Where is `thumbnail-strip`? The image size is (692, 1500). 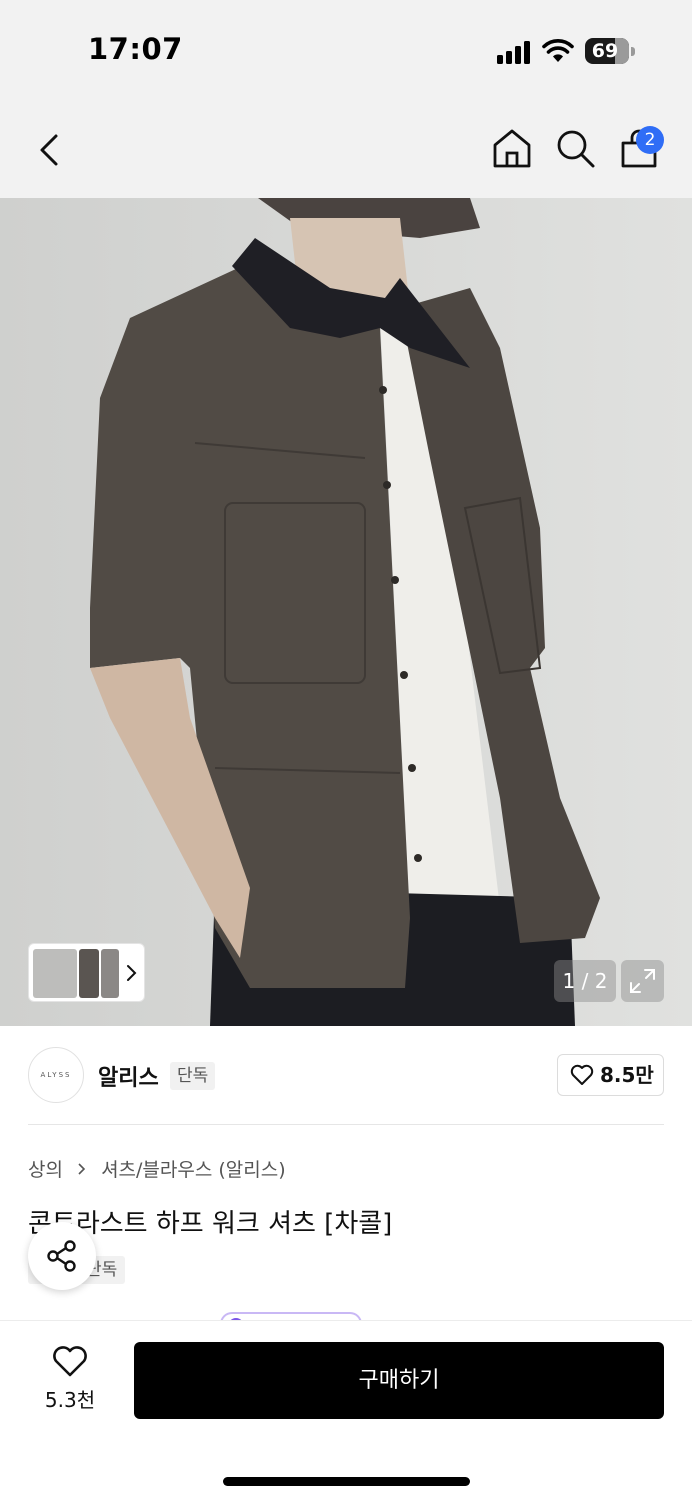
thumbnail-strip is located at coordinates (86, 972).